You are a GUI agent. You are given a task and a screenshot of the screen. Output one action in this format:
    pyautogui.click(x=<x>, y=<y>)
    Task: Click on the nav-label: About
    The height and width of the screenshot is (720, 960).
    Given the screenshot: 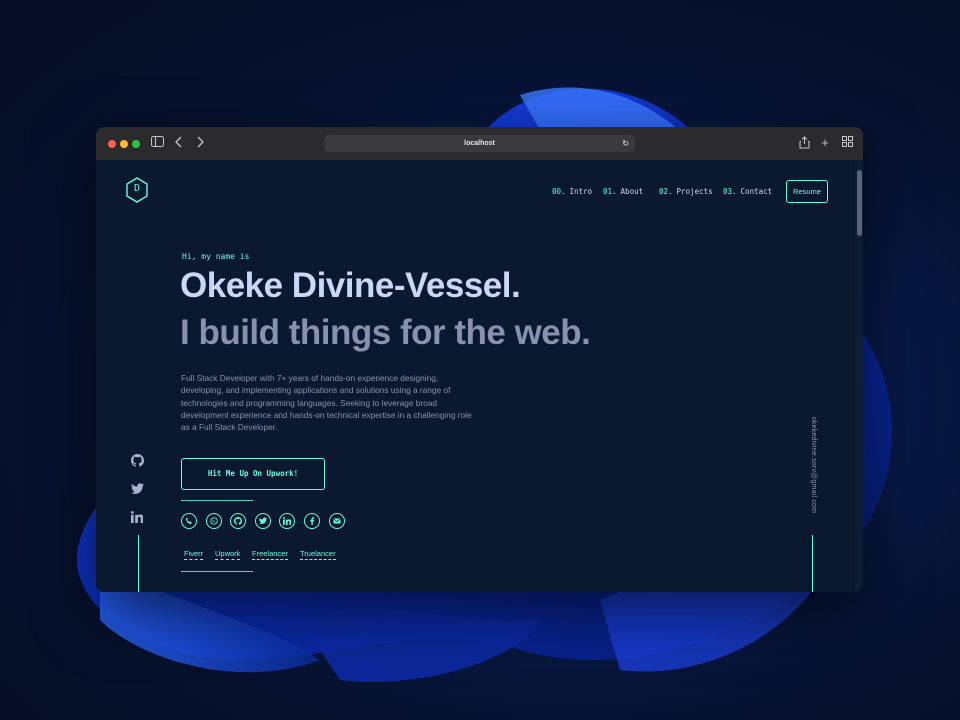 What is the action you would take?
    pyautogui.click(x=632, y=191)
    